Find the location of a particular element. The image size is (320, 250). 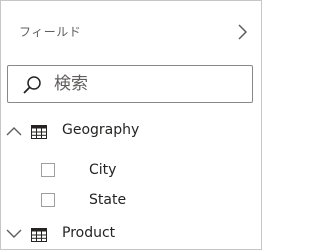

table-row-geography: Geography is located at coordinates (131, 131).